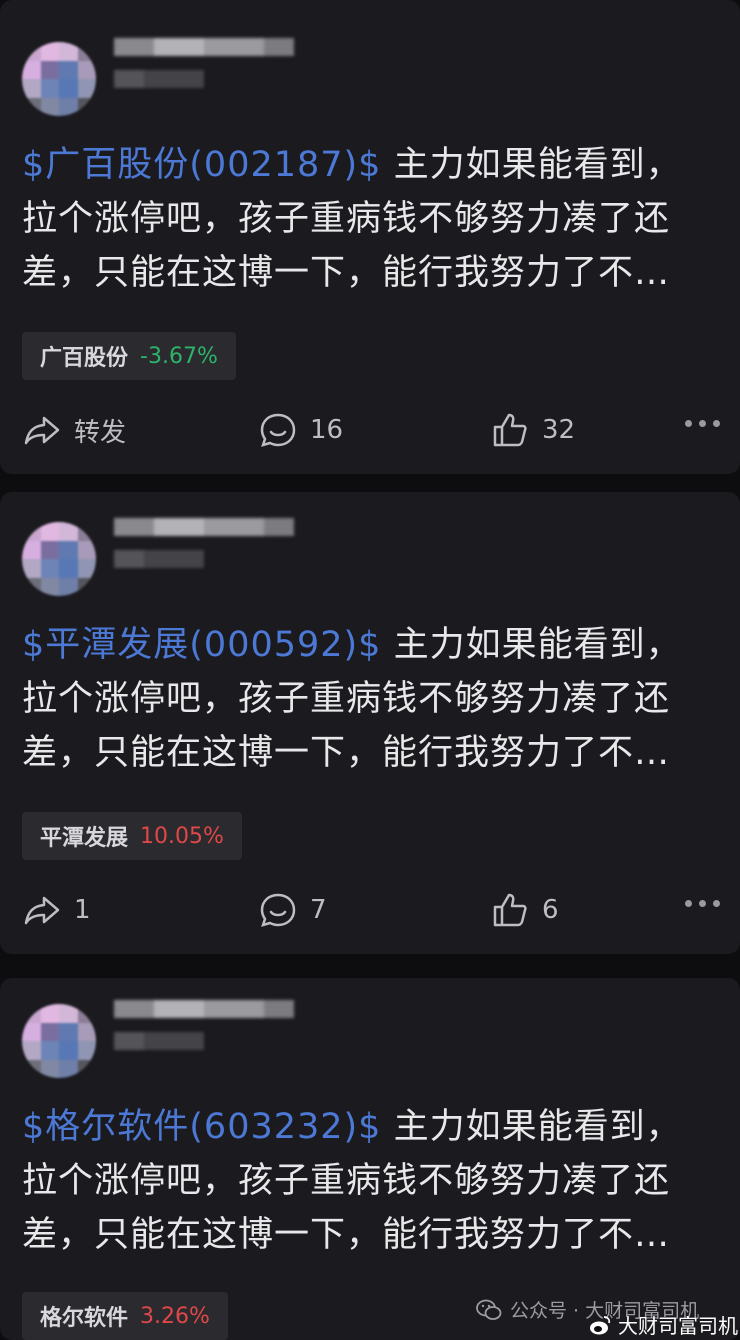 This screenshot has width=740, height=1340. Describe the element at coordinates (678, 1326) in the screenshot. I see `weibo-watermark-text: 大财司富司机` at that location.